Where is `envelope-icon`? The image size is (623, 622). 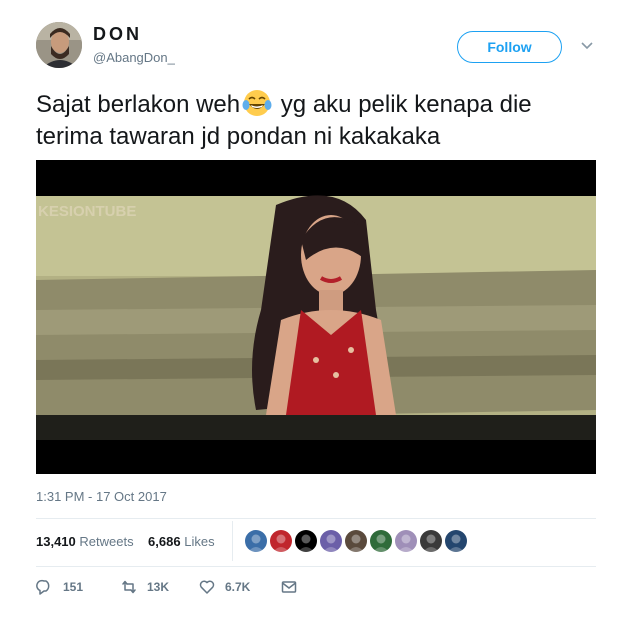
envelope-icon is located at coordinates (289, 587).